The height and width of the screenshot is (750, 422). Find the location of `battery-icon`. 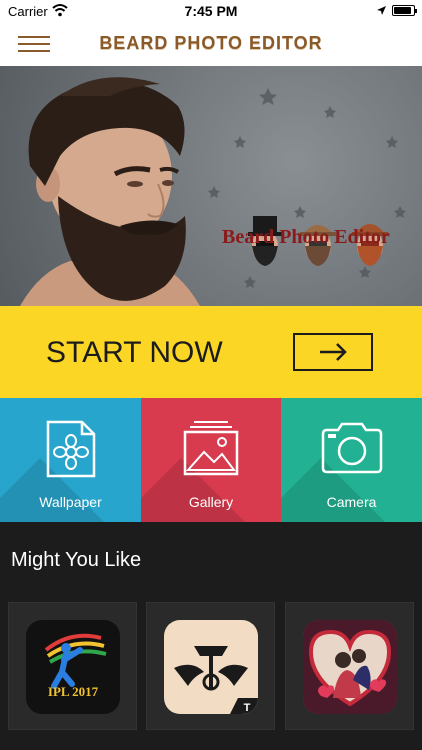

battery-icon is located at coordinates (404, 10).